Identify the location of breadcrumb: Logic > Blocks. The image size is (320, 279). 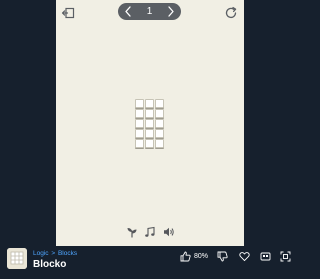
(55, 254).